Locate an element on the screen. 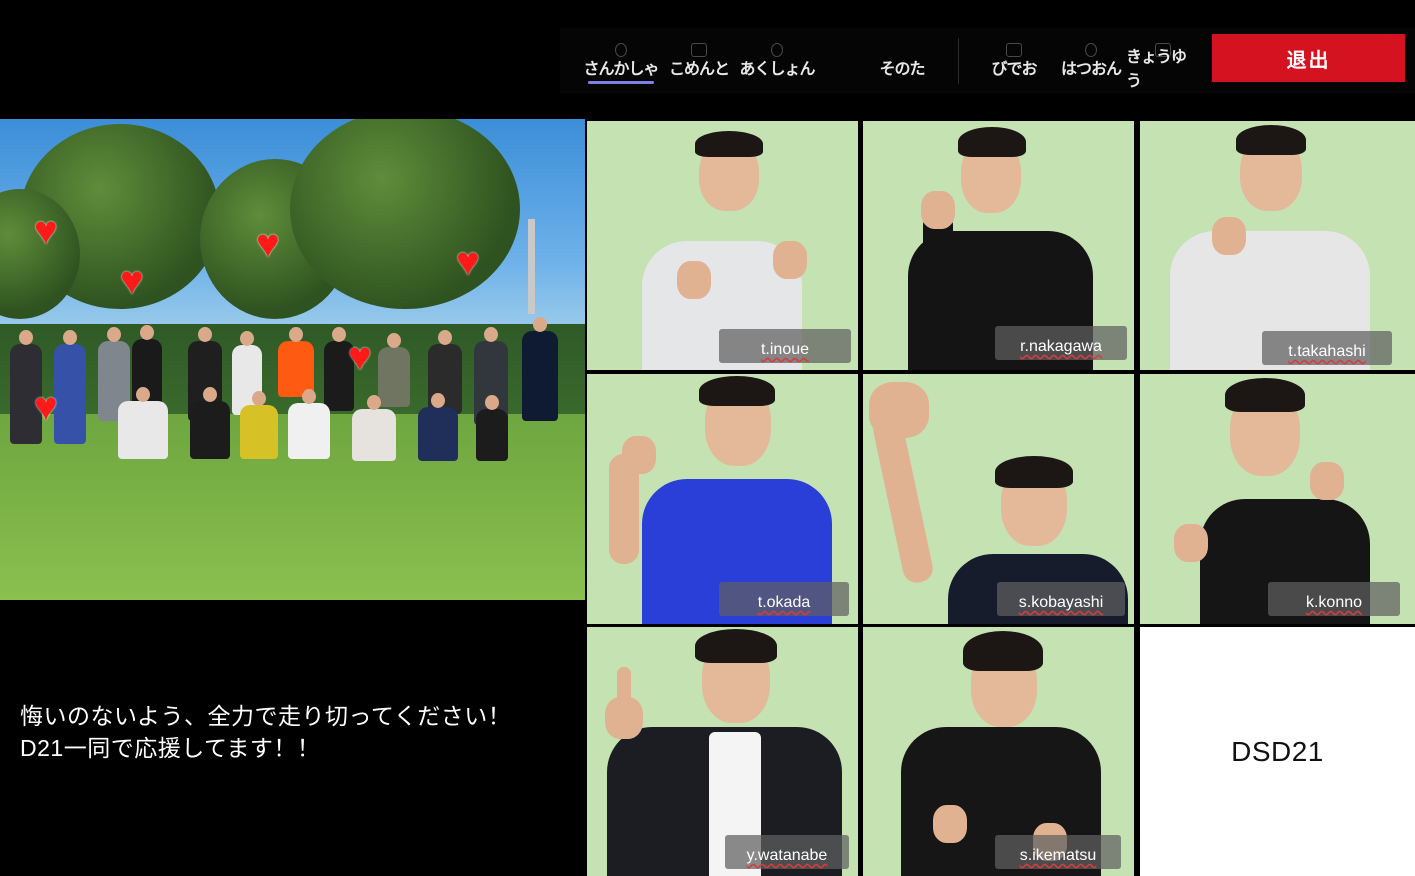  participants-button: さんかしゃ is located at coordinates (621, 61).